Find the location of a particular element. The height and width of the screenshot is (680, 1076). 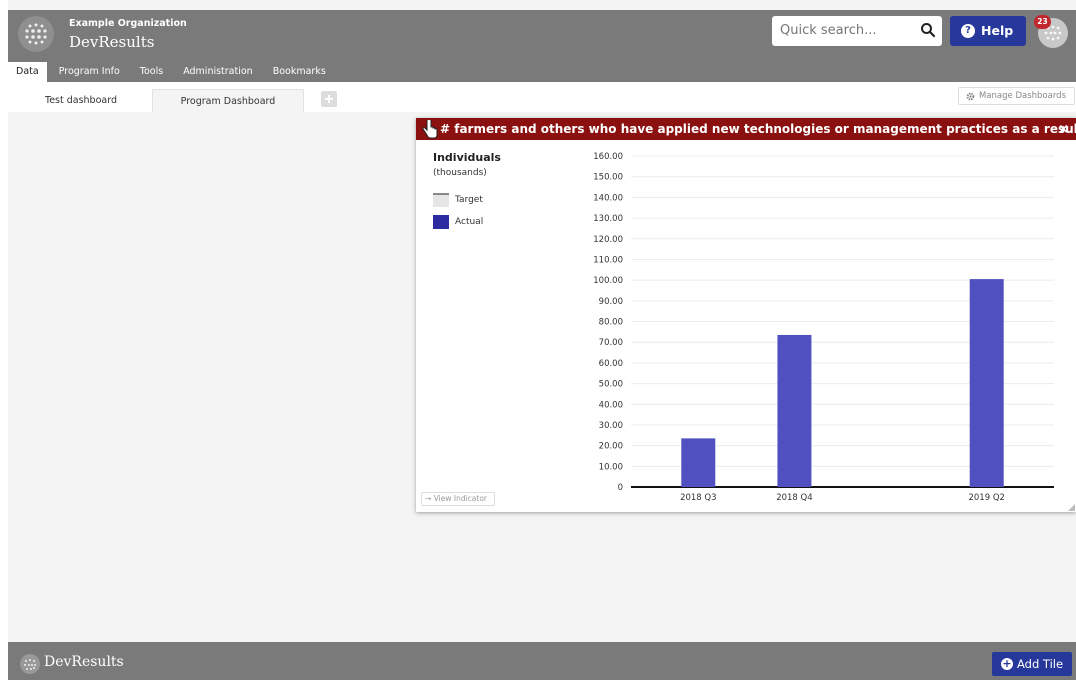

arrow-right-icon: → is located at coordinates (428, 498).